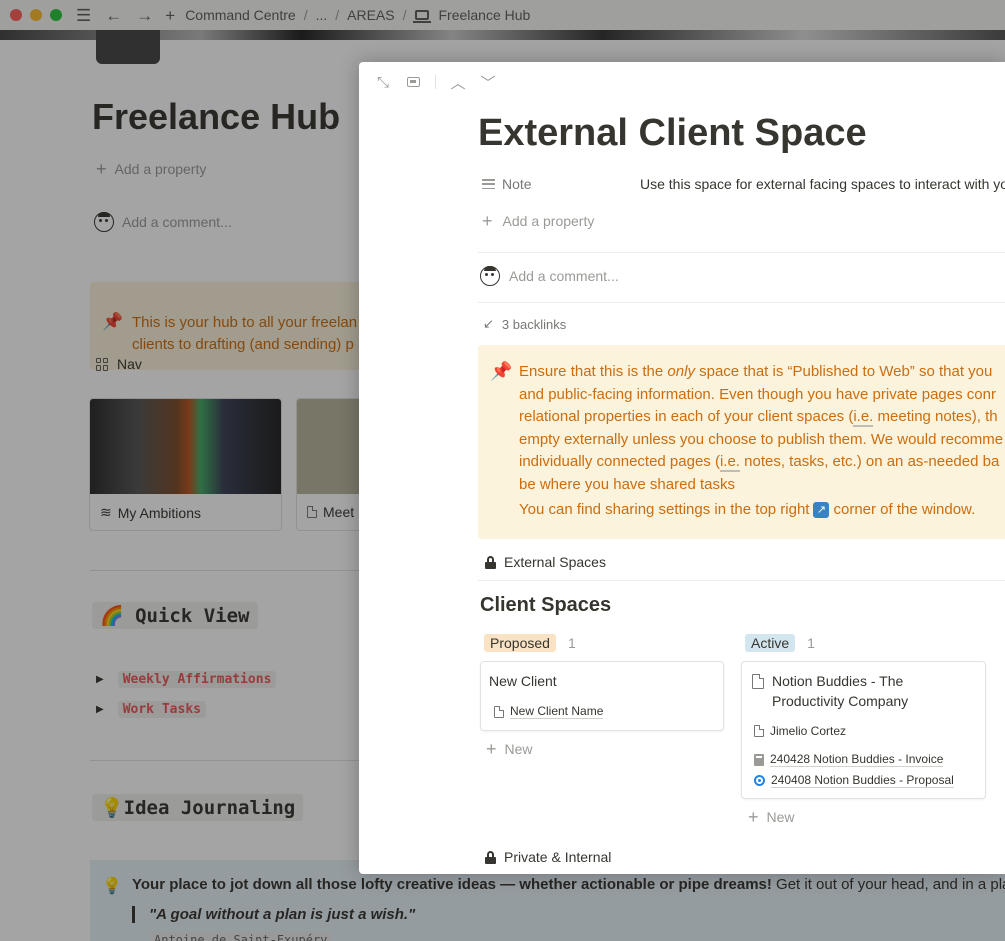 The height and width of the screenshot is (941, 1005). I want to click on board-column-header-active: Active 1, so click(780, 643).